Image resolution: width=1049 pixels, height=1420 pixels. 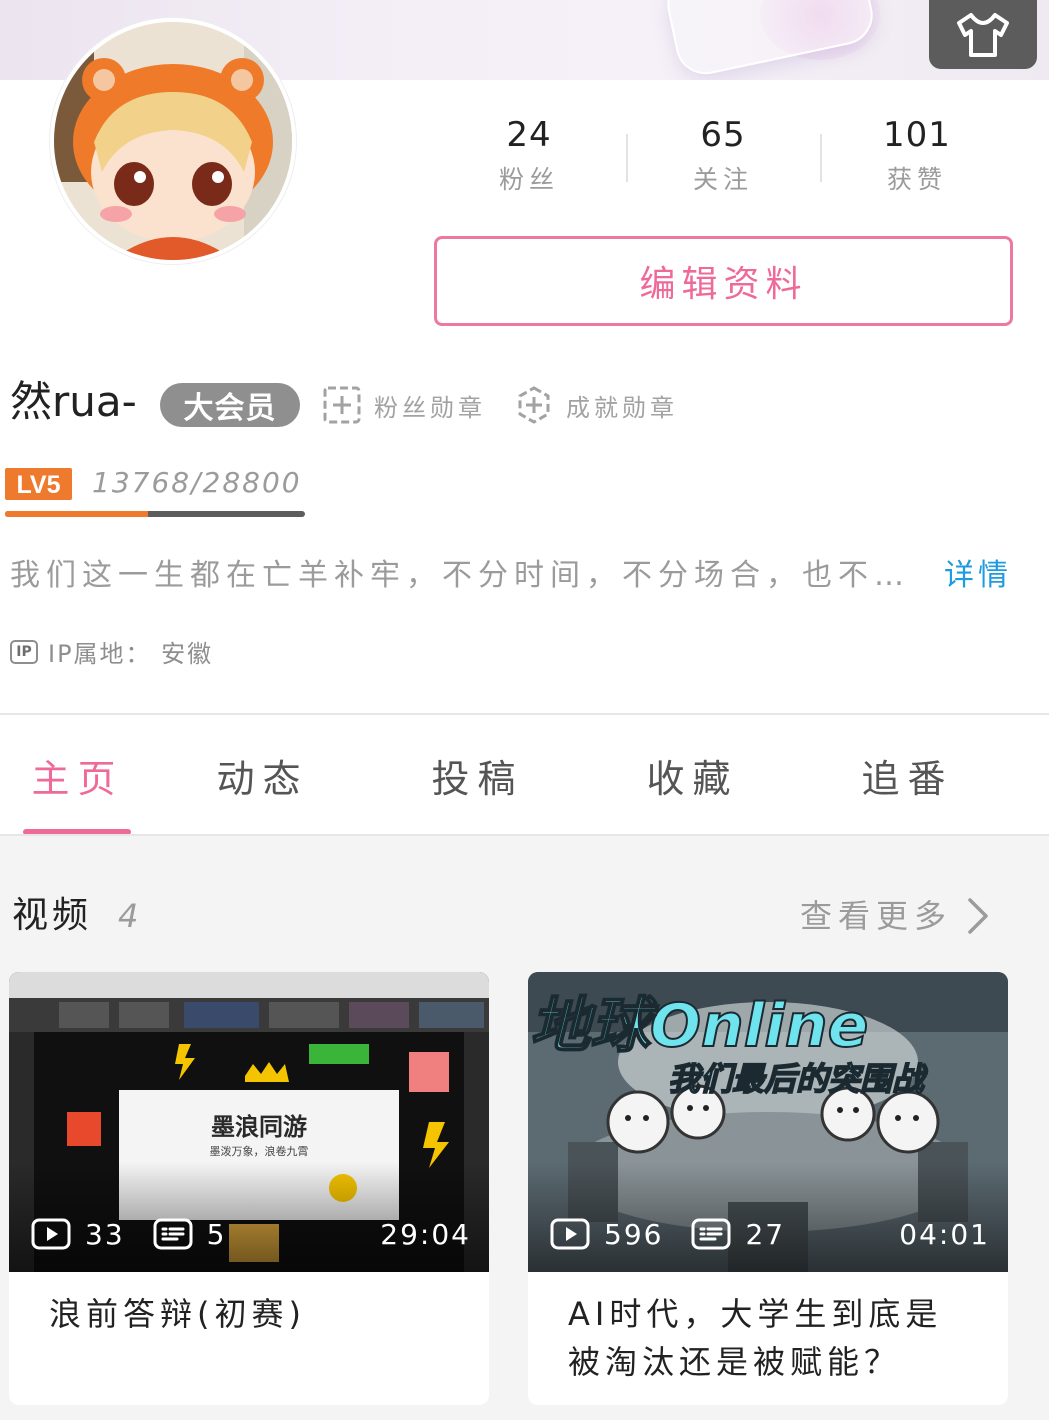 What do you see at coordinates (528, 179) in the screenshot?
I see `stat-label: 粉丝` at bounding box center [528, 179].